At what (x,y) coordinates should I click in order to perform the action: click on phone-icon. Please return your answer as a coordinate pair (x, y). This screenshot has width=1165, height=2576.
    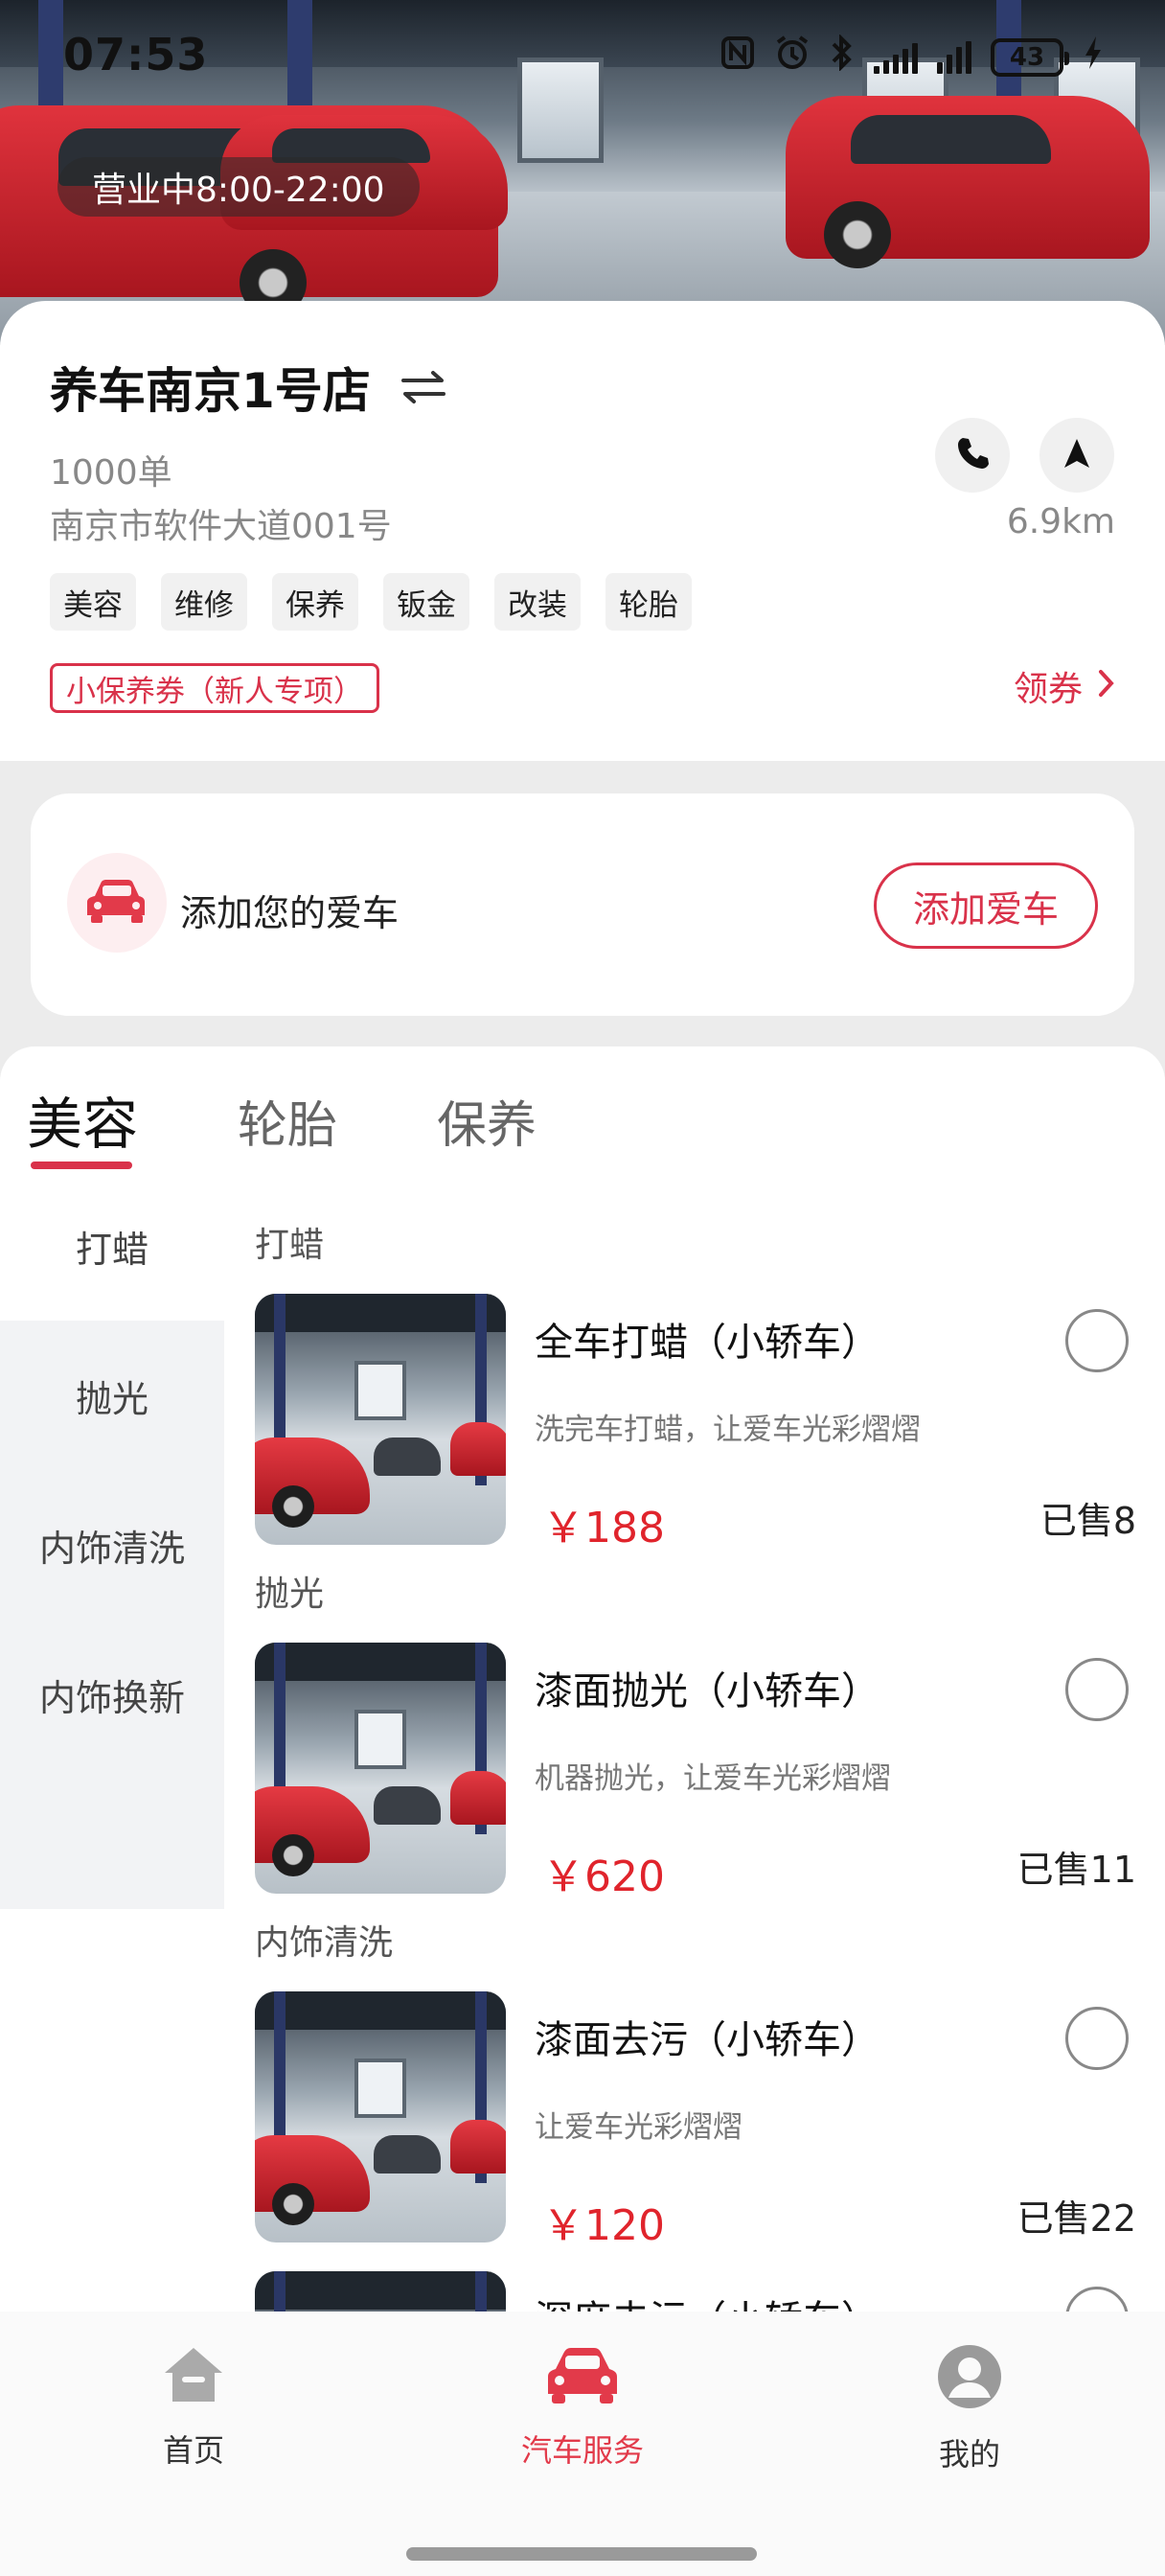
    Looking at the image, I should click on (973, 455).